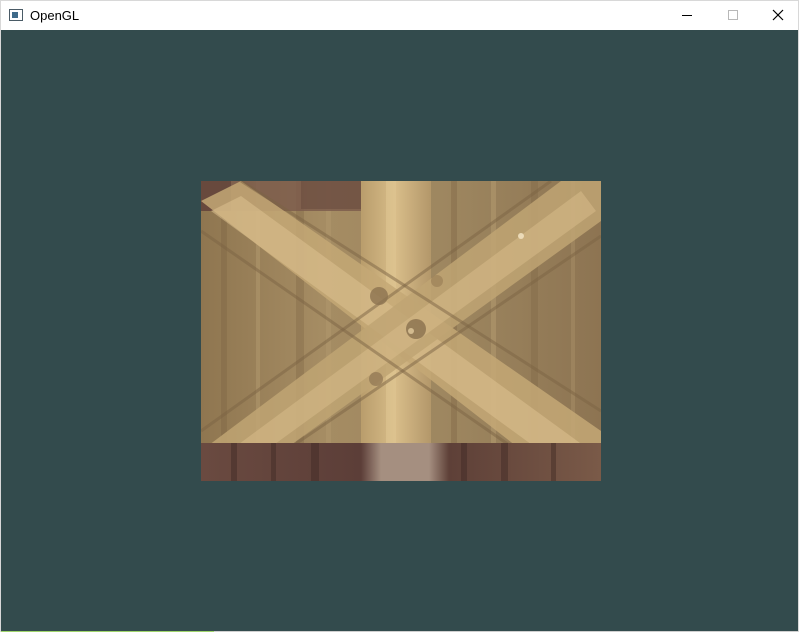  I want to click on maximize-button, so click(733, 15).